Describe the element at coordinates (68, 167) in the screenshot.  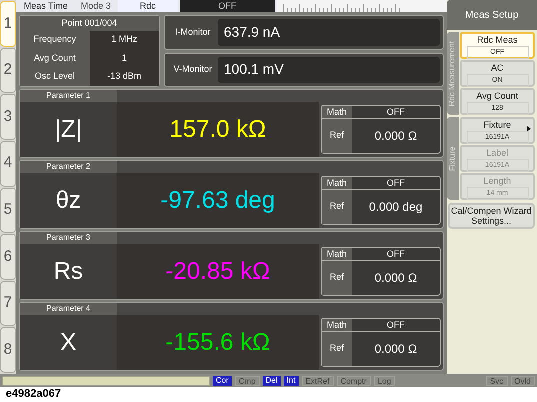
I see `parameter-title: Parameter 2` at that location.